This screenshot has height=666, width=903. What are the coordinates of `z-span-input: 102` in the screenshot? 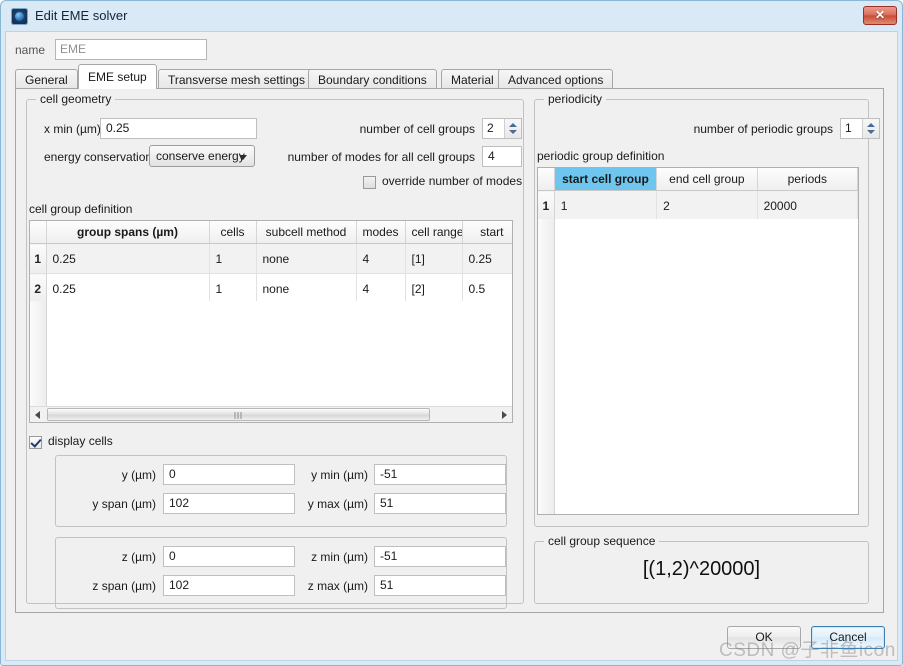 It's located at (229, 585).